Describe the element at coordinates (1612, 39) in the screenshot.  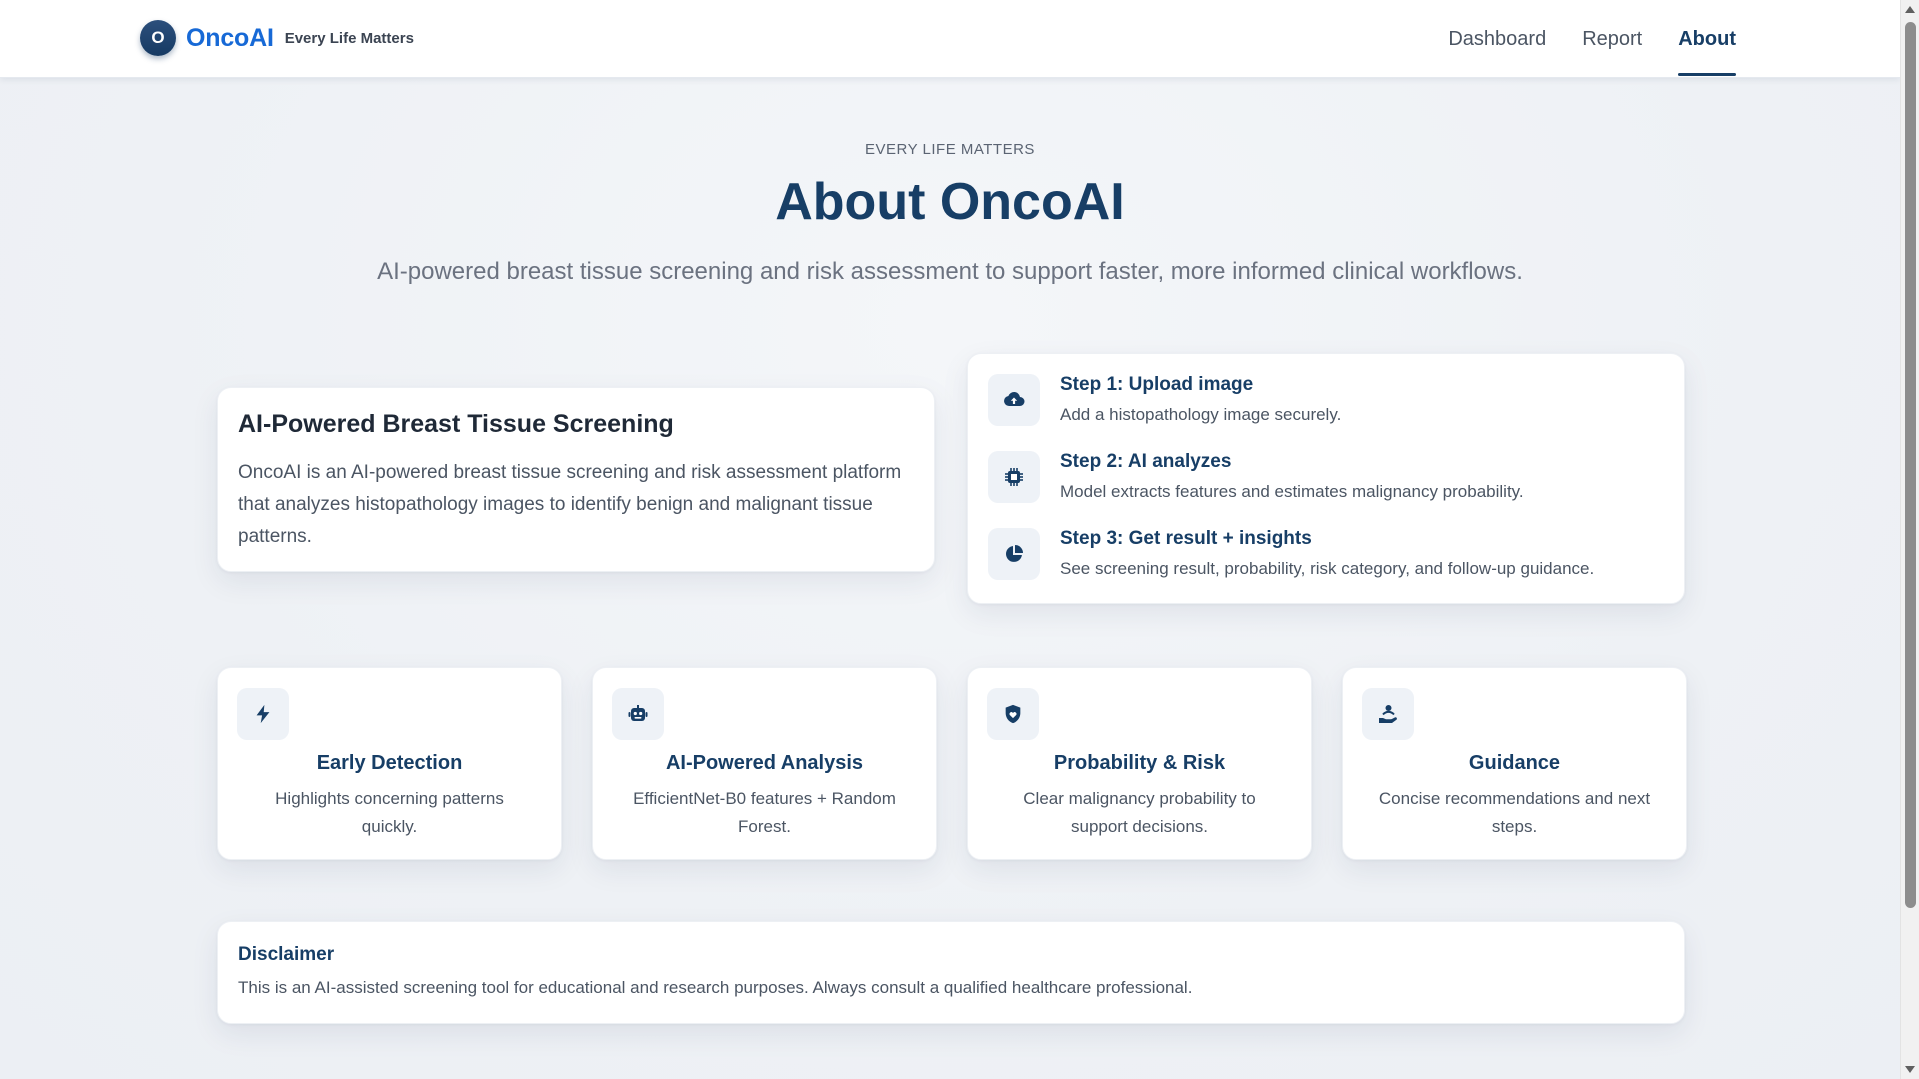
I see `nav-report: Report` at that location.